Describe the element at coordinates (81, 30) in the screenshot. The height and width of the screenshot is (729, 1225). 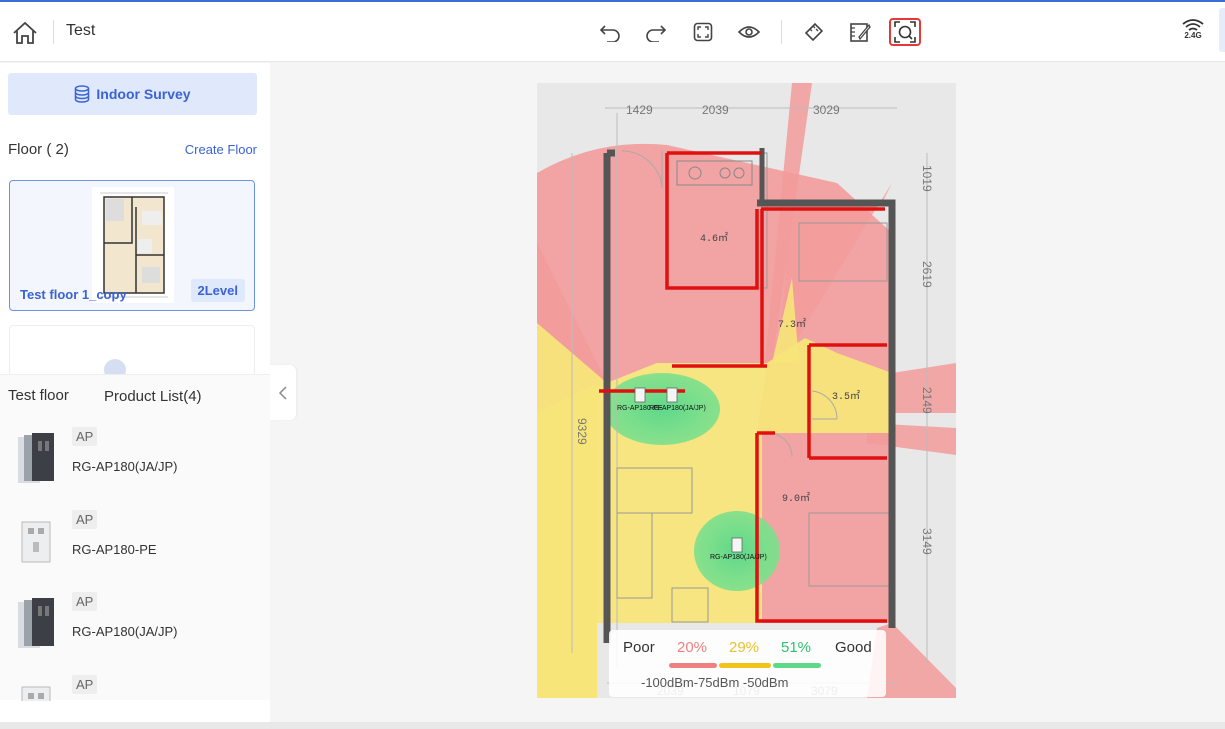
I see `project-title: Test` at that location.